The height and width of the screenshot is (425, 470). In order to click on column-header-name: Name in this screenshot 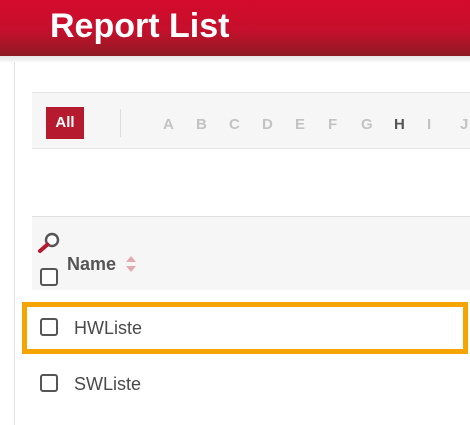, I will do `click(91, 264)`.